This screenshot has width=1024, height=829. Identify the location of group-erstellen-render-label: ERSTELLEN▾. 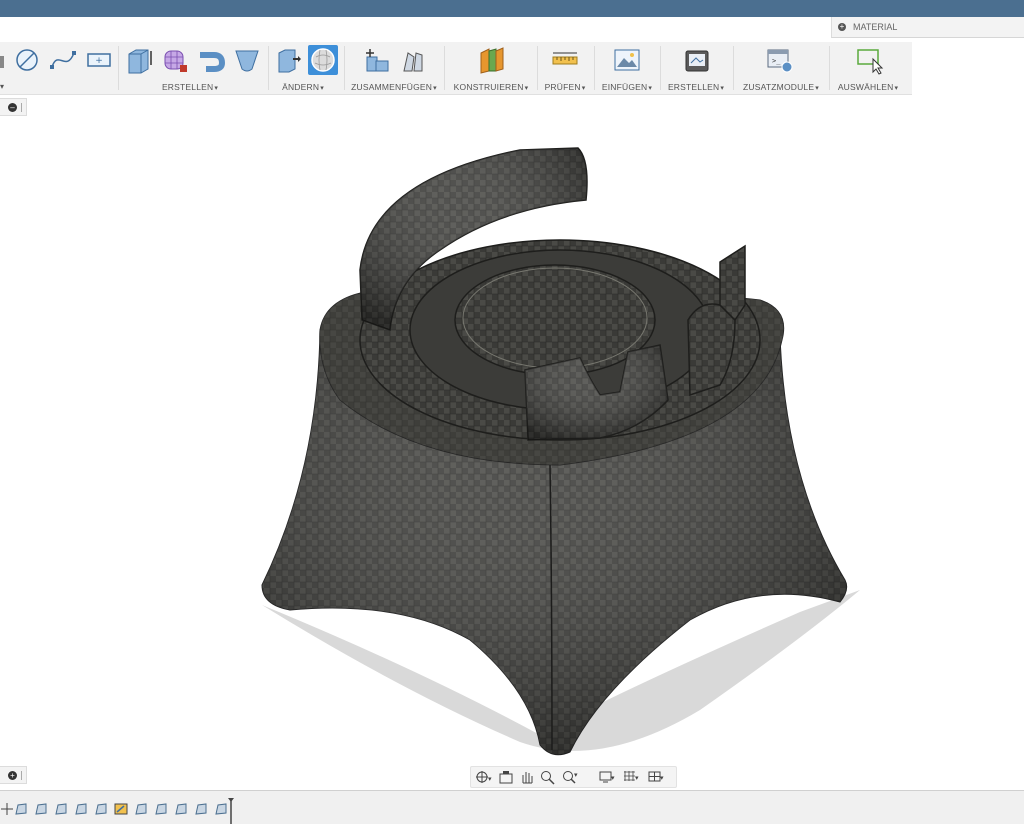
(696, 87).